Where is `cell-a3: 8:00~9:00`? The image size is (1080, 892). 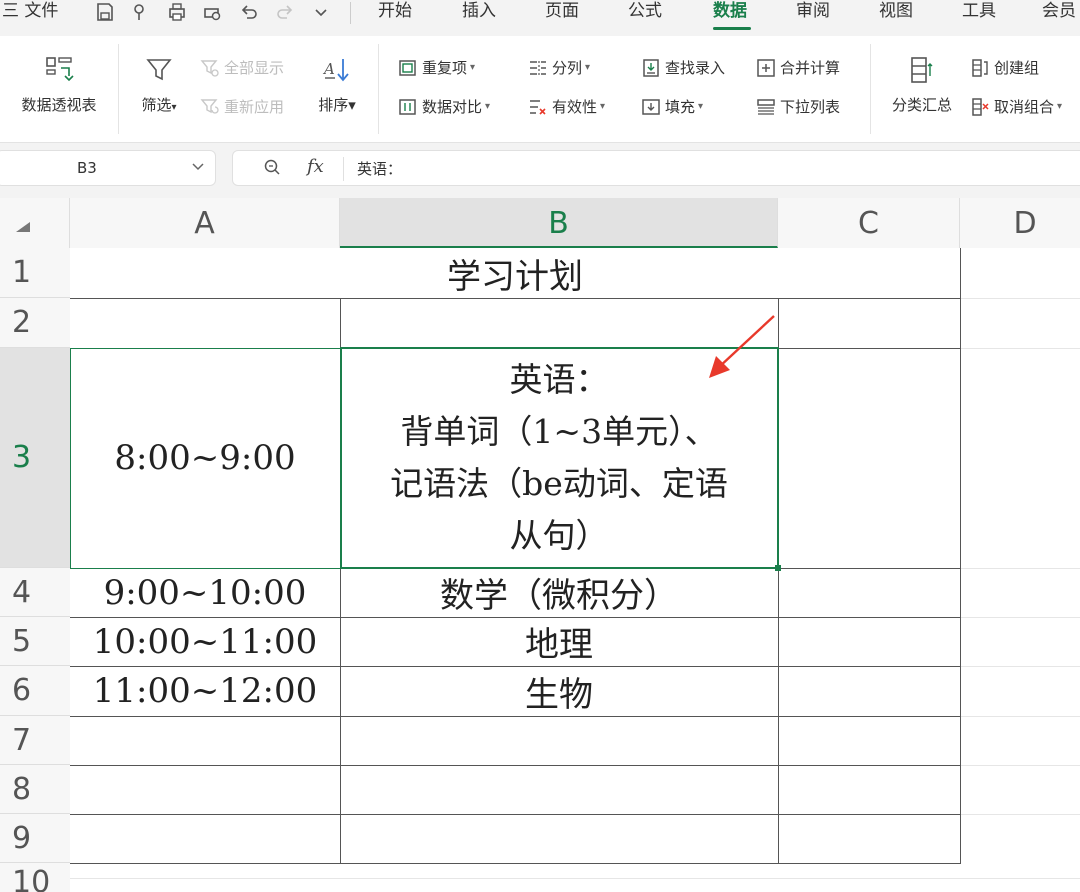 cell-a3: 8:00~9:00 is located at coordinates (205, 458).